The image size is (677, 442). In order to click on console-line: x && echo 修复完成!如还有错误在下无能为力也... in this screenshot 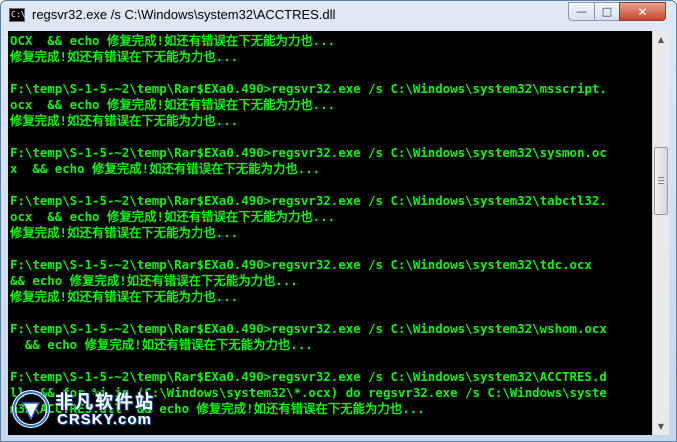, I will do `click(165, 168)`.